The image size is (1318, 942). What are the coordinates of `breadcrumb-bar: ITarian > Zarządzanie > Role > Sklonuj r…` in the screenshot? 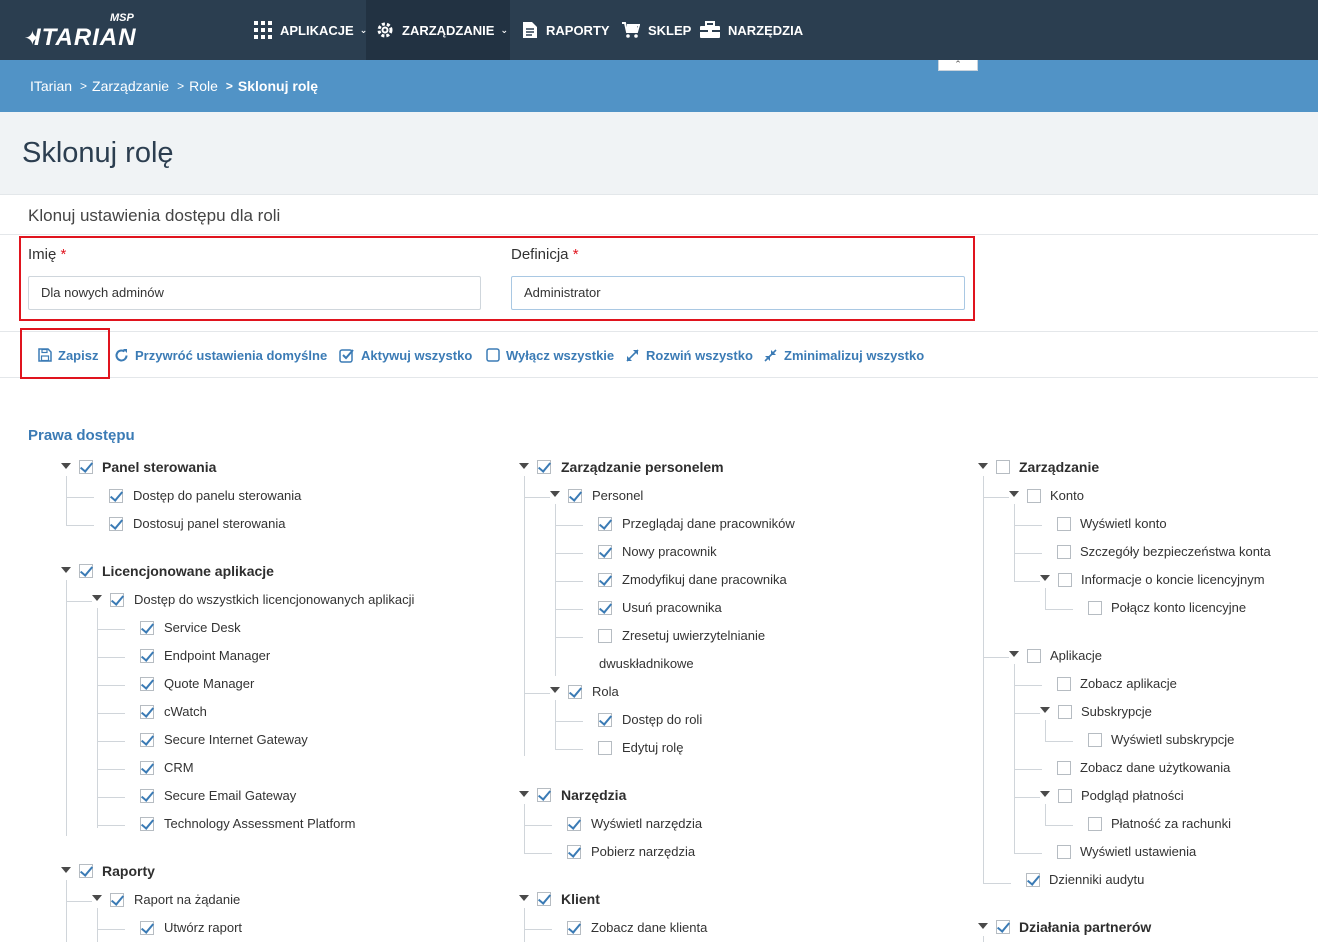 It's located at (659, 86).